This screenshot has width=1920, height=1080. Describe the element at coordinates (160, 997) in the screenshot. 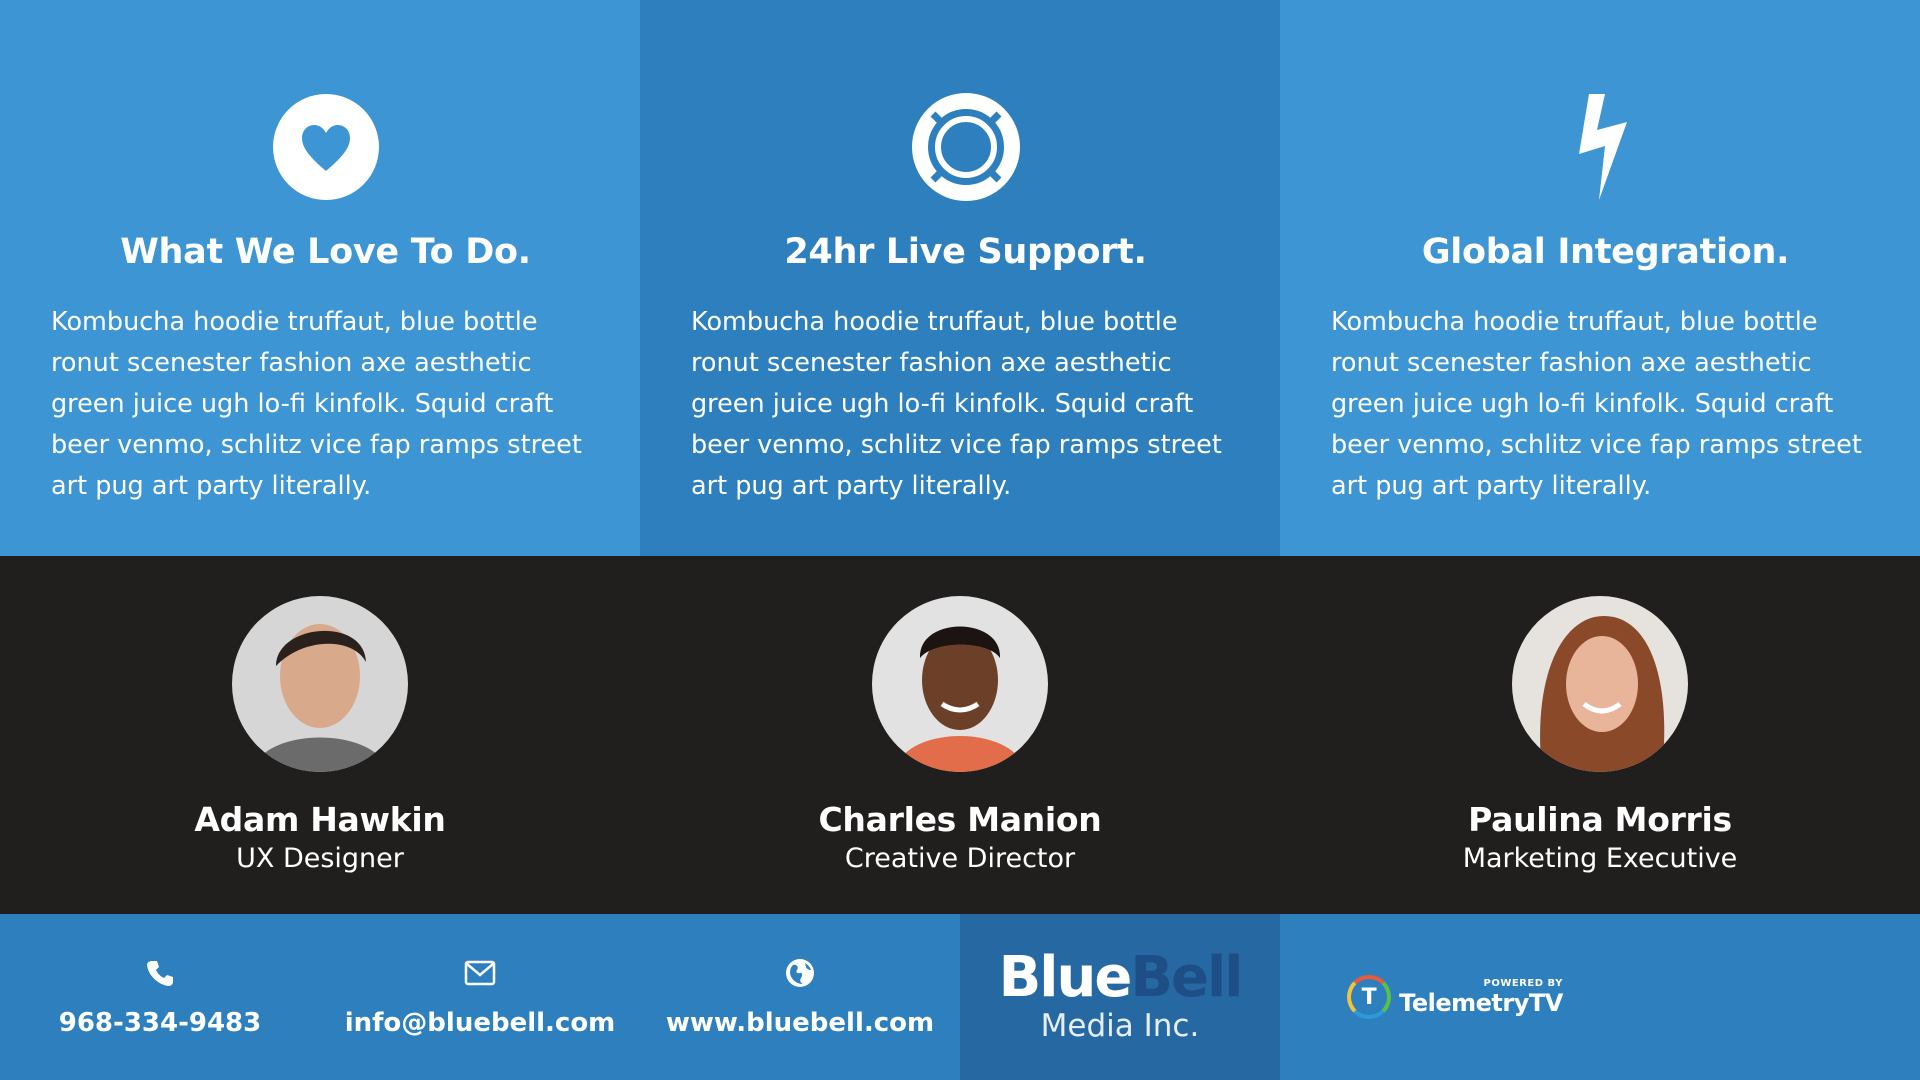

I see `contact-phone: 968-334-9483` at that location.